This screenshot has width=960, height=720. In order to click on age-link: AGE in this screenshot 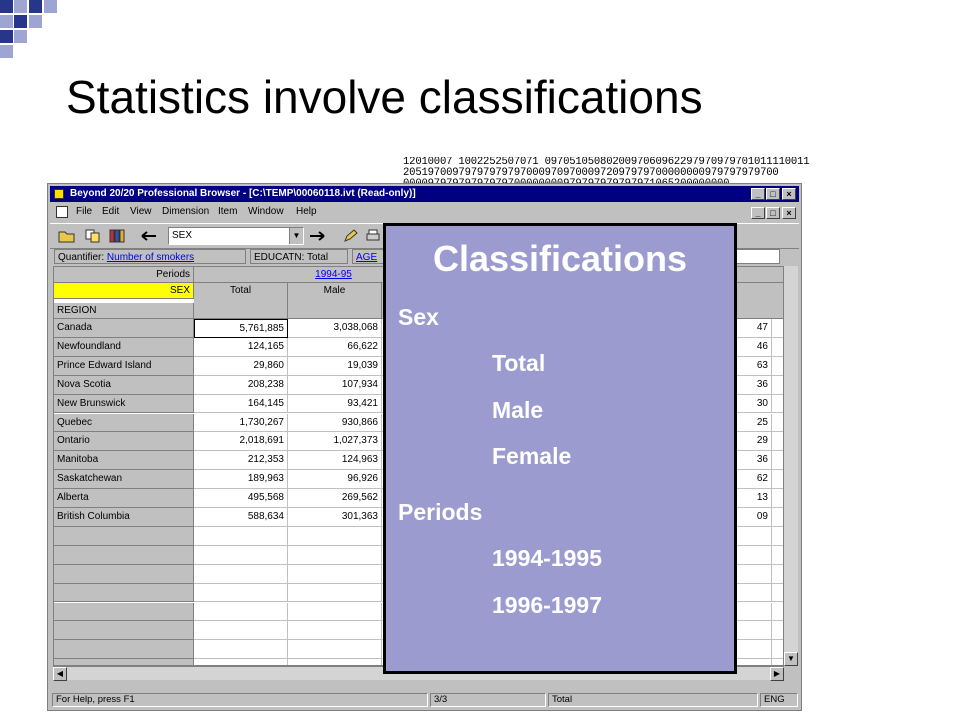, I will do `click(366, 257)`.